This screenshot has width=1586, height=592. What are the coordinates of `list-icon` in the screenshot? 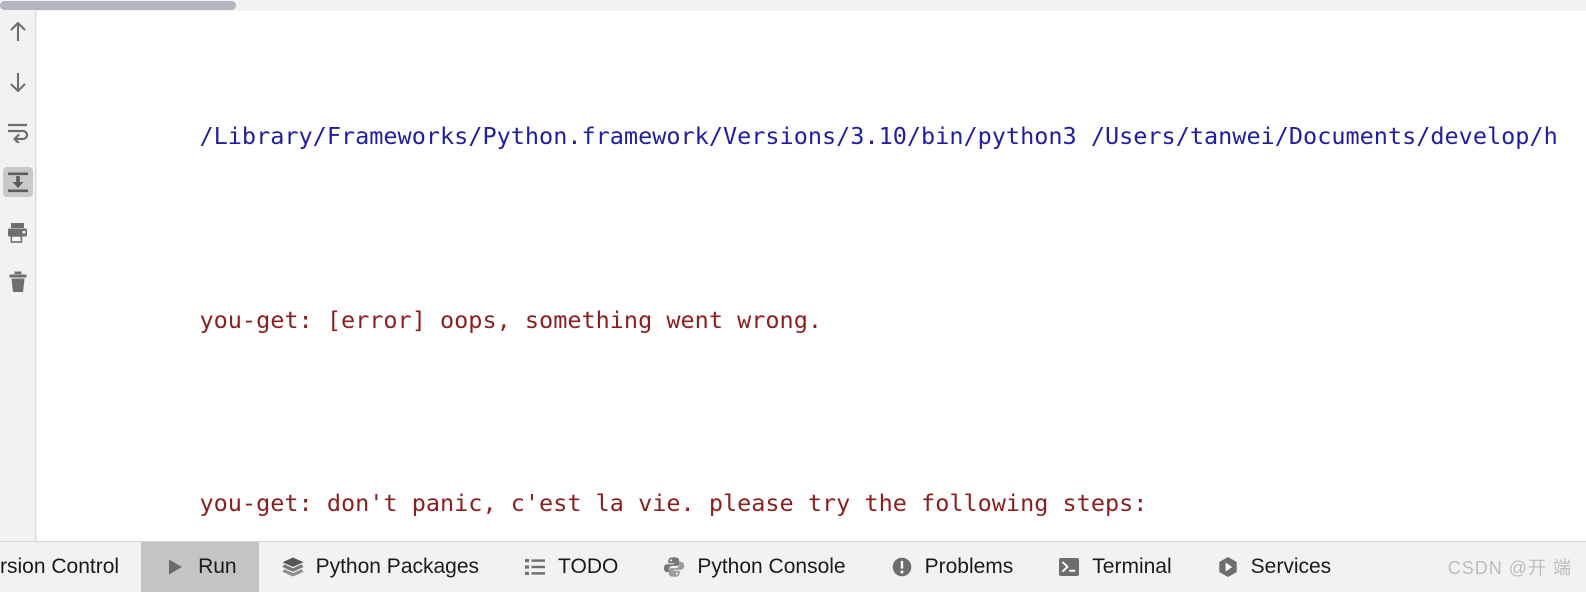 It's located at (535, 567).